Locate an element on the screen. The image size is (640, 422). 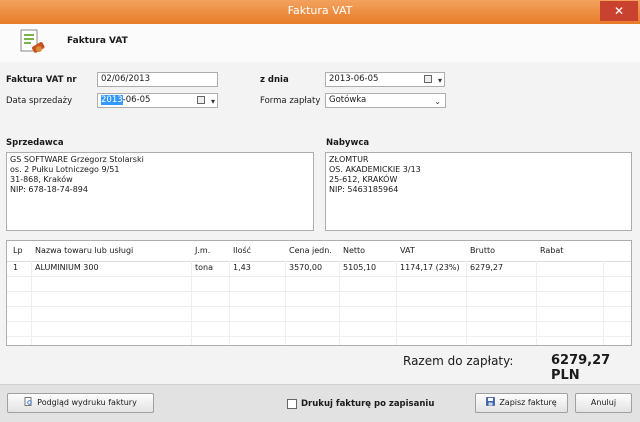
print-after-save-label: Drukuj fakturę po zapisaniu is located at coordinates (367, 404).